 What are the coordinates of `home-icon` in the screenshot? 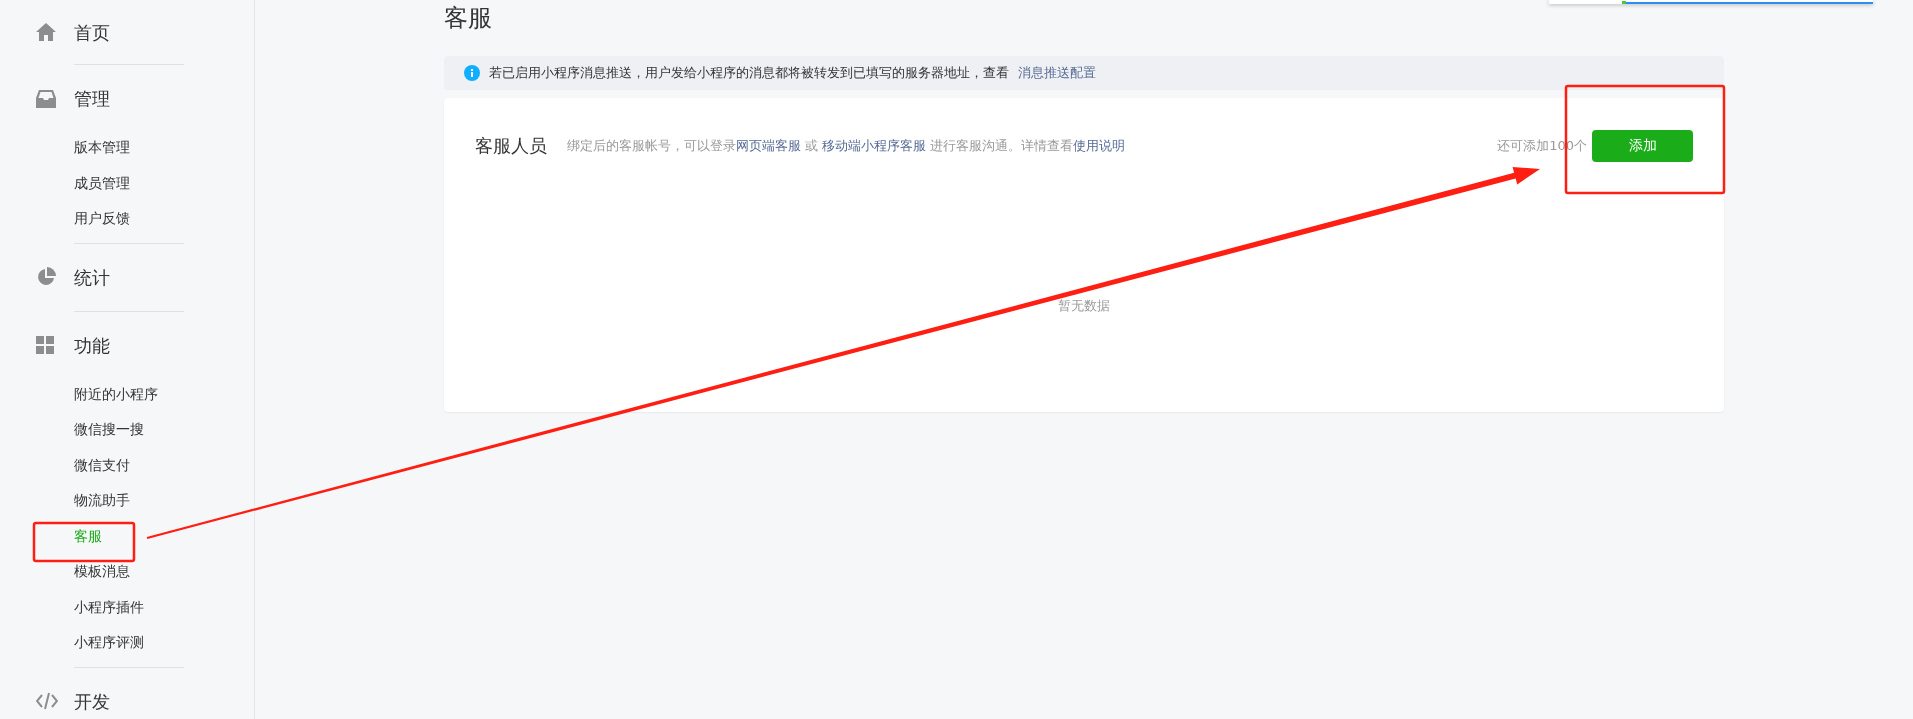 It's located at (46, 32).